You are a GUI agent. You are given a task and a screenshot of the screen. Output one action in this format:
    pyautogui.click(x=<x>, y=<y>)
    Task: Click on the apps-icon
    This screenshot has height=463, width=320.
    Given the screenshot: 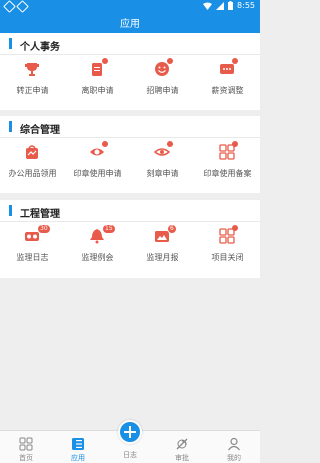 What is the action you would take?
    pyautogui.click(x=78, y=444)
    